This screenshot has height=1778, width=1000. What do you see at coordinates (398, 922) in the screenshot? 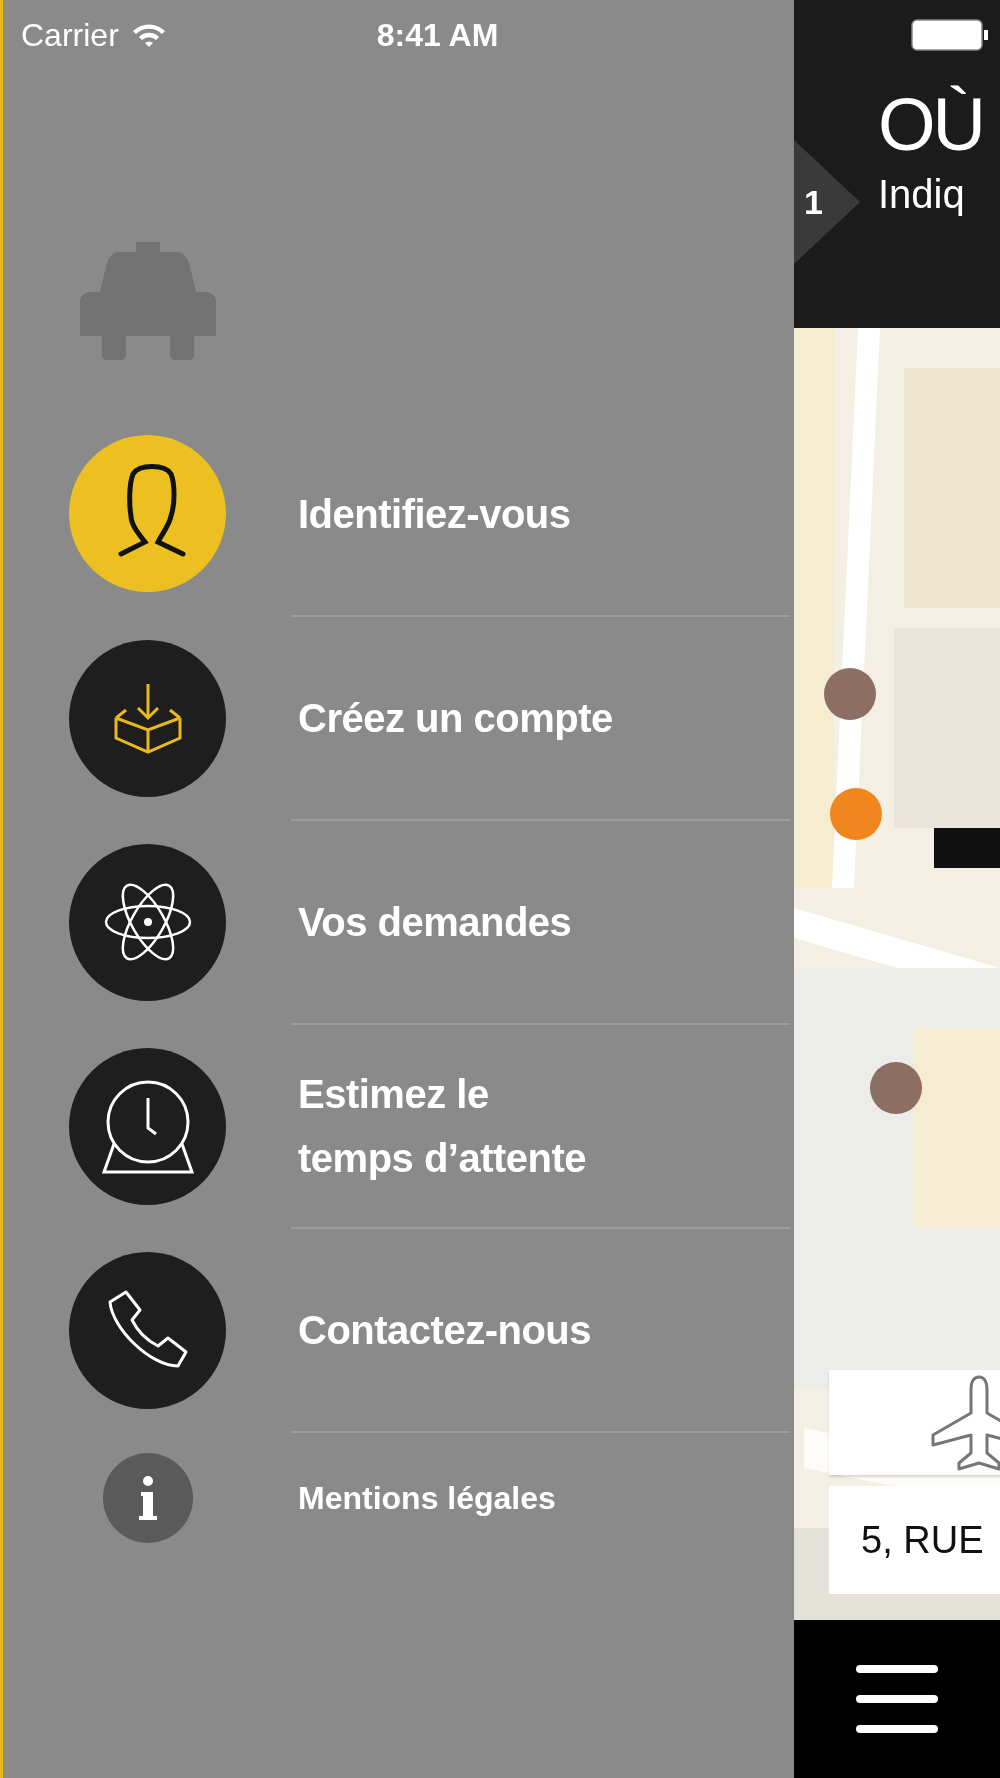
I see `menu-item: Vos demandes` at bounding box center [398, 922].